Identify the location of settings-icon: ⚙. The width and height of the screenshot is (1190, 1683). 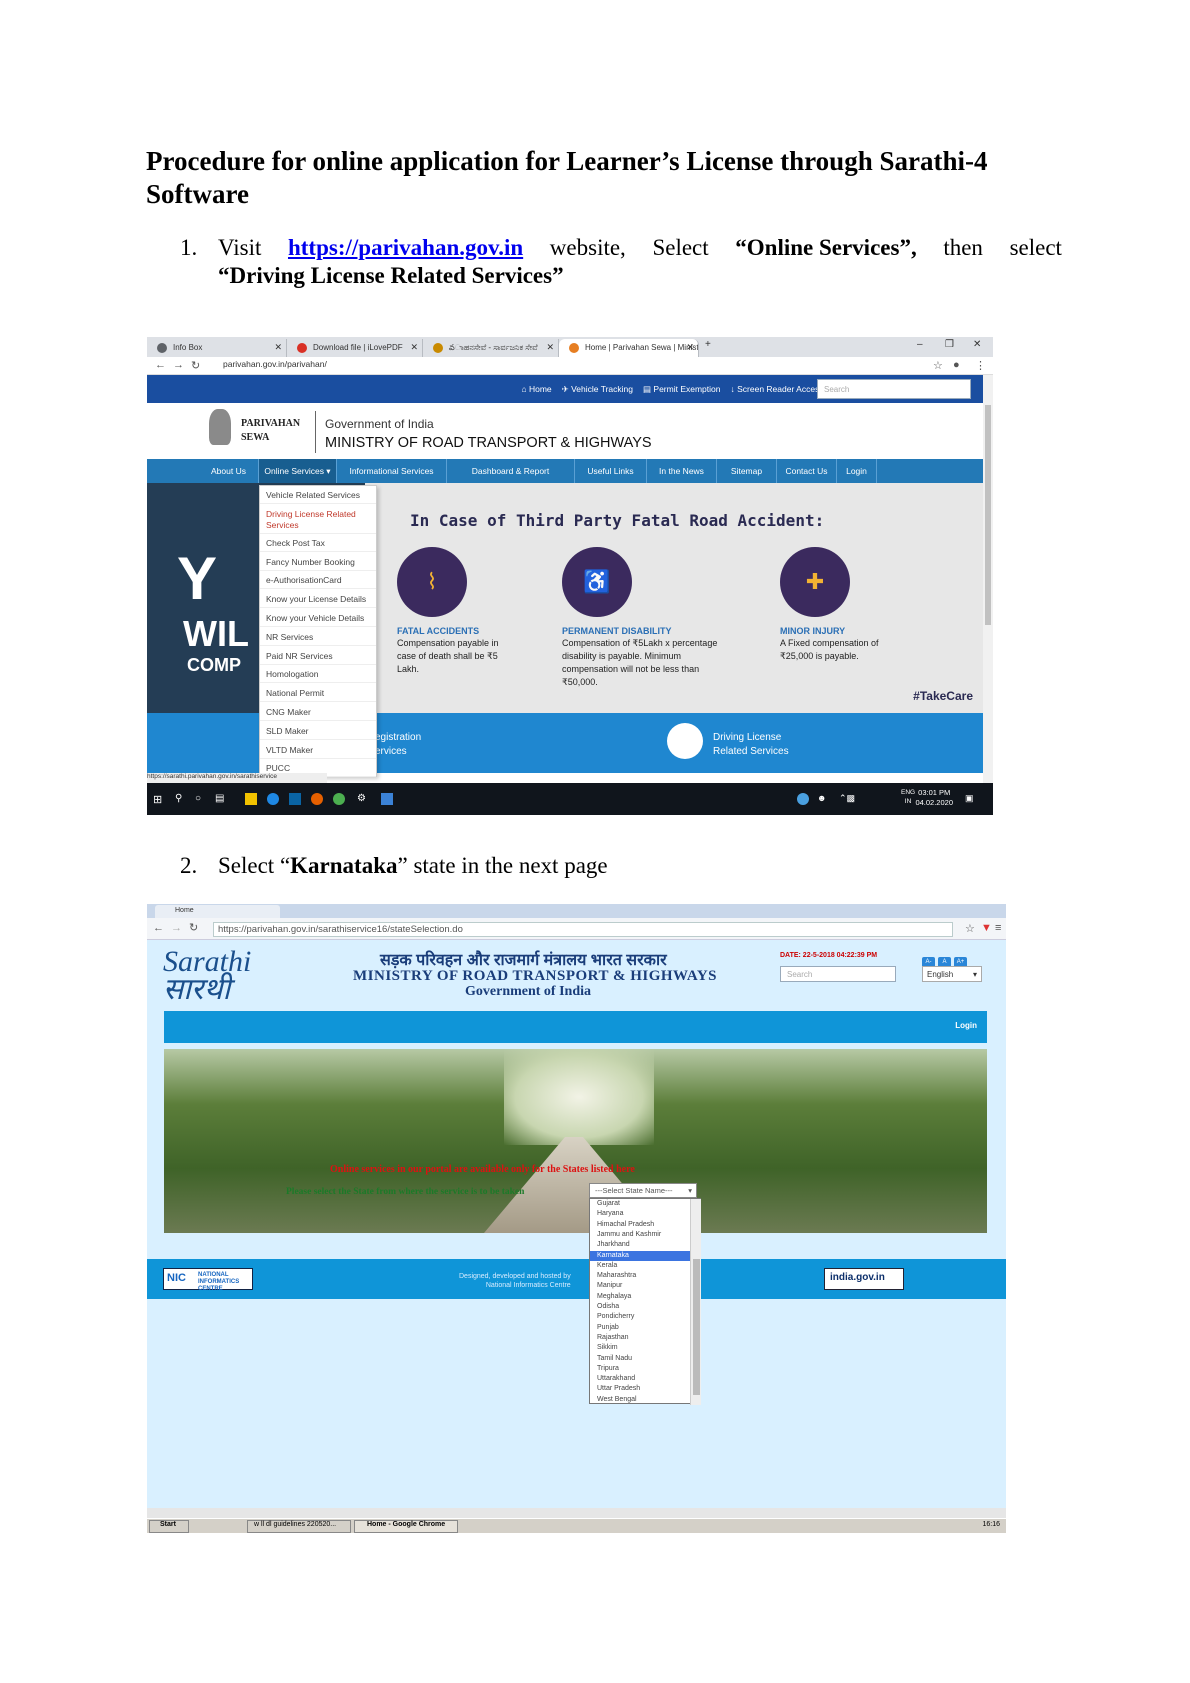
(363, 799).